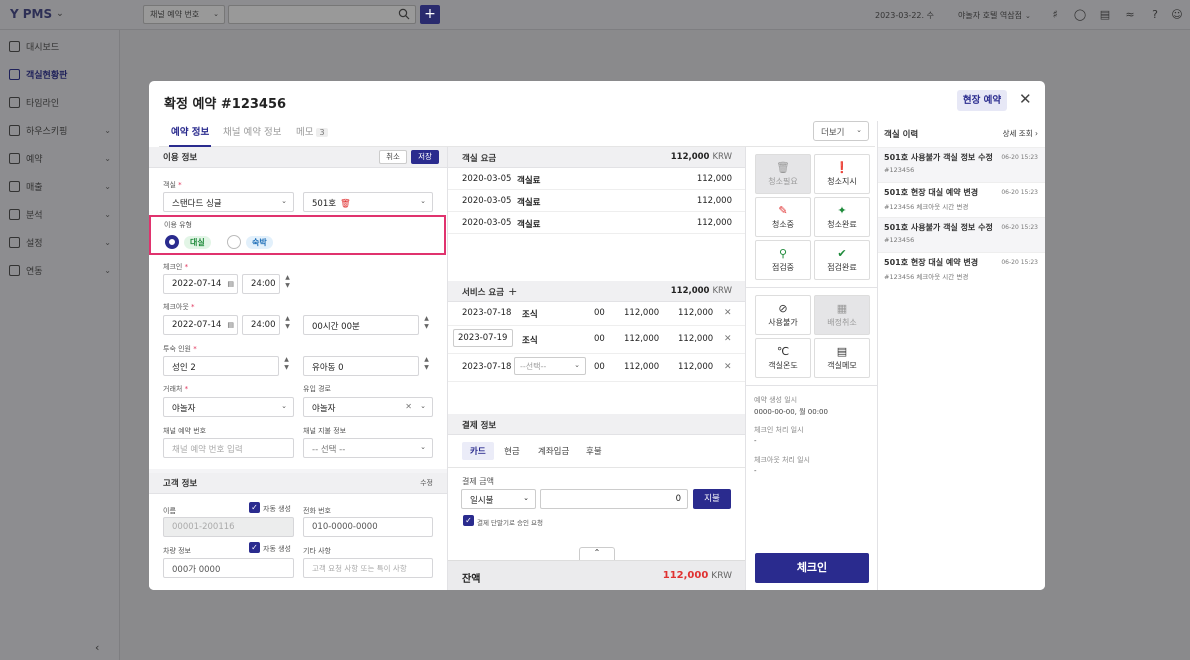 The width and height of the screenshot is (1190, 660). I want to click on pay-button: 지불, so click(712, 499).